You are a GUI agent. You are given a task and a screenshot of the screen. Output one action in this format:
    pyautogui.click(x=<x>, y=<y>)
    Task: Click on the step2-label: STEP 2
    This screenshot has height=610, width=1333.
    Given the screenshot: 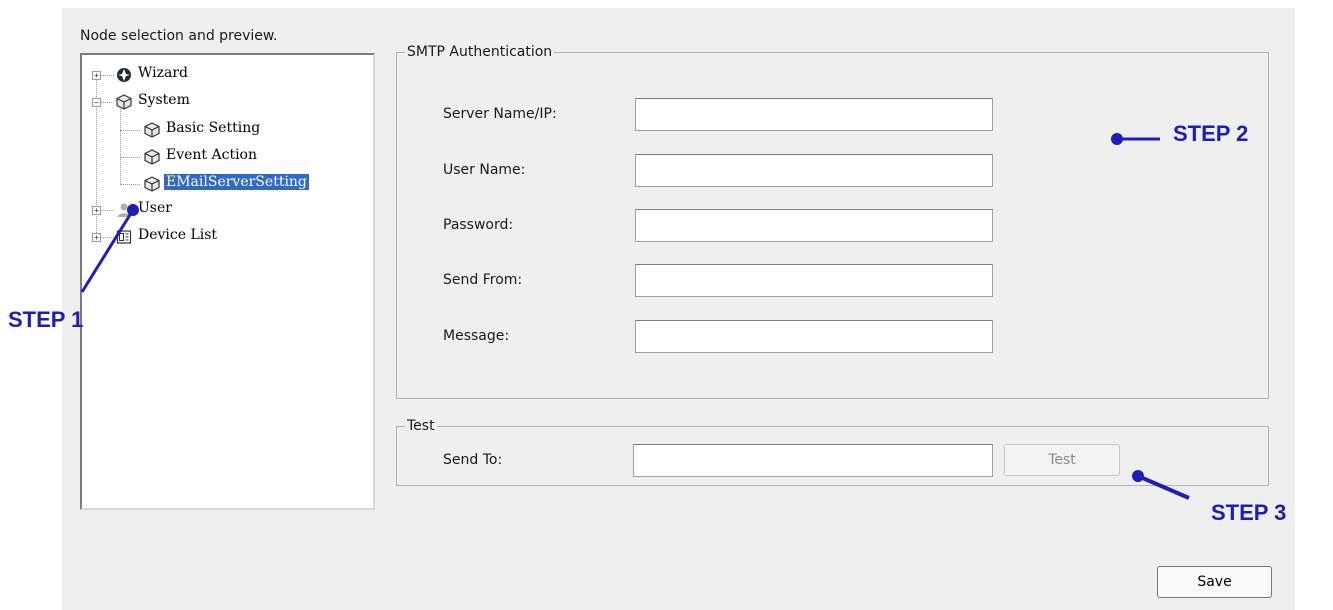 What is the action you would take?
    pyautogui.click(x=1211, y=133)
    